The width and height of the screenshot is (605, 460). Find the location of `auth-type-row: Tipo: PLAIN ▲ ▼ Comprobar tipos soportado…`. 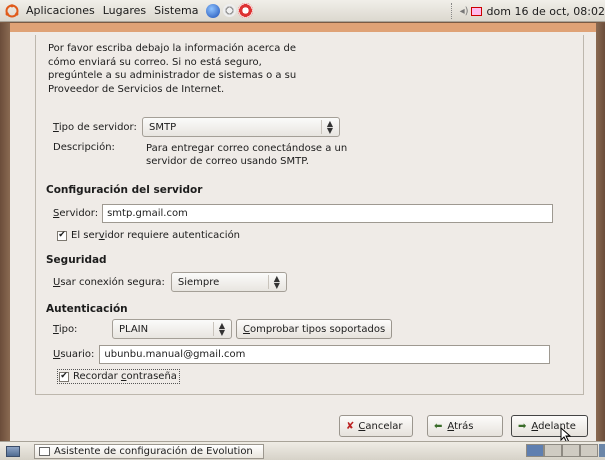

auth-type-row: Tipo: PLAIN ▲ ▼ Comprobar tipos soportado… is located at coordinates (223, 329).